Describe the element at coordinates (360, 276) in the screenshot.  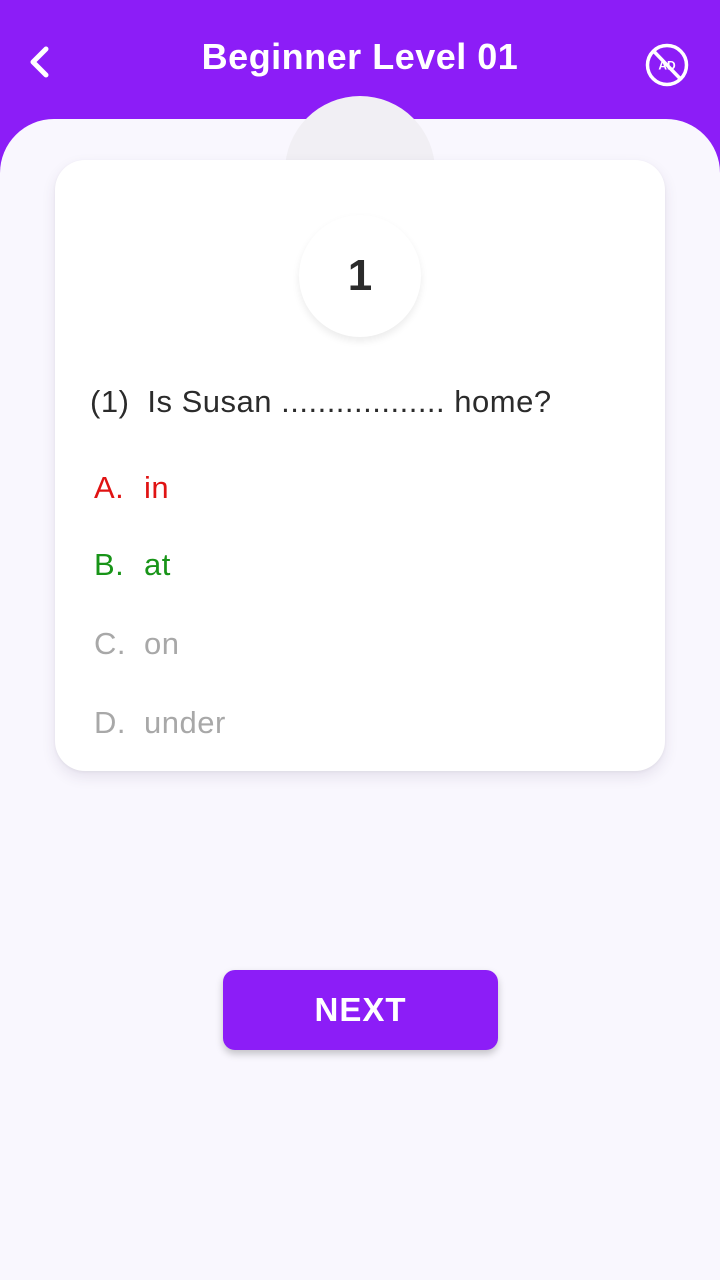
I see `question-badge: 1` at that location.